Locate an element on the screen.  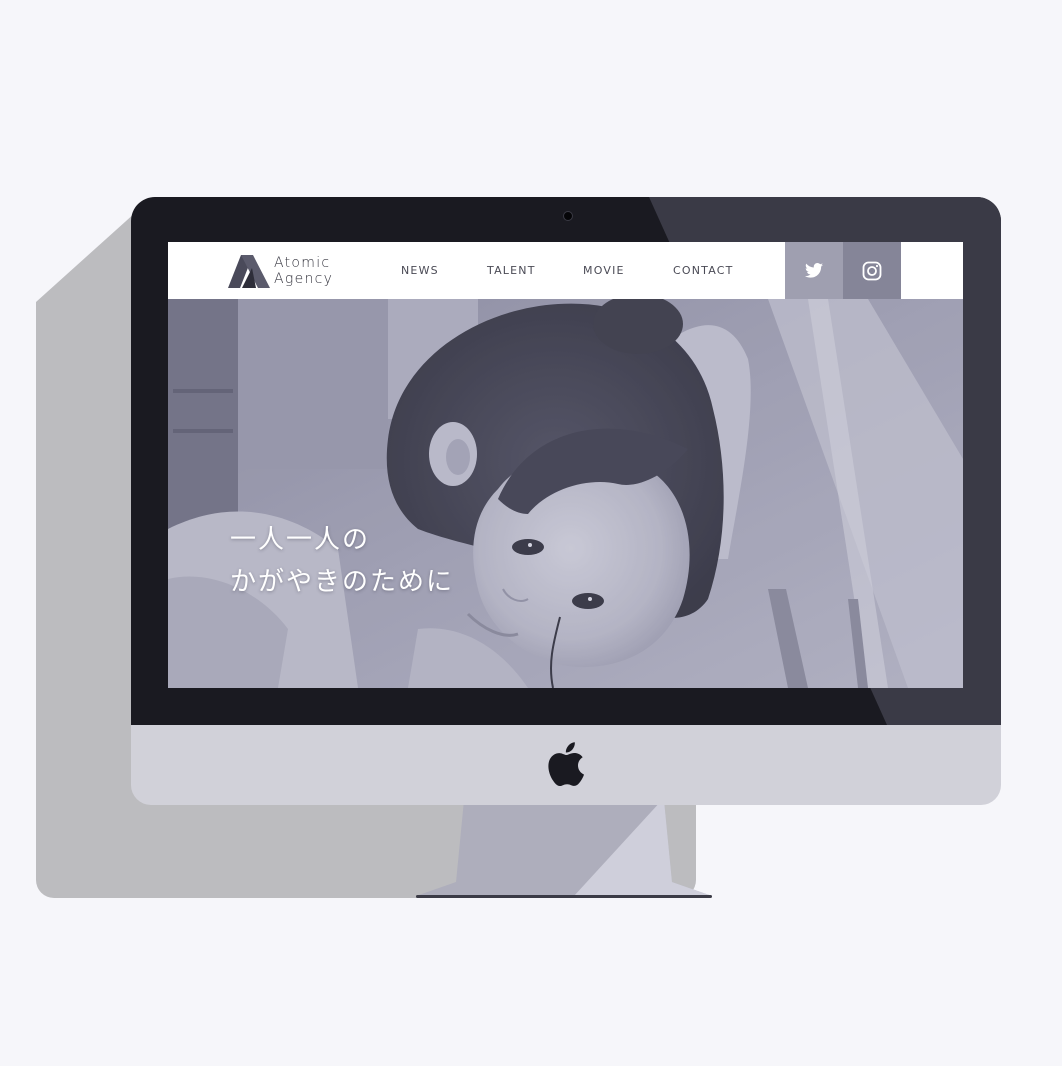
apple-logo-icon is located at coordinates (566, 764).